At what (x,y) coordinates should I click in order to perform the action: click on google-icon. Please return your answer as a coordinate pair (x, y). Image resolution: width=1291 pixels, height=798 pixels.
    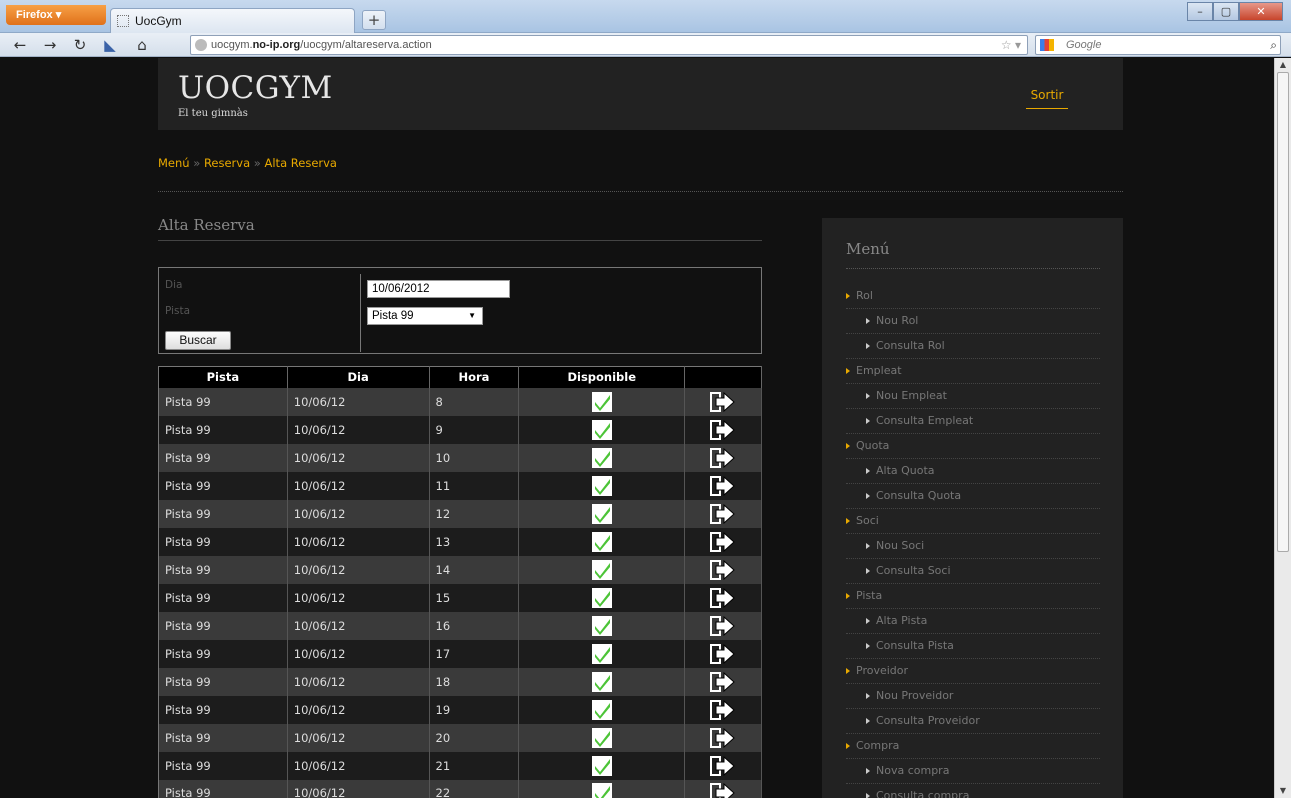
    Looking at the image, I should click on (1047, 45).